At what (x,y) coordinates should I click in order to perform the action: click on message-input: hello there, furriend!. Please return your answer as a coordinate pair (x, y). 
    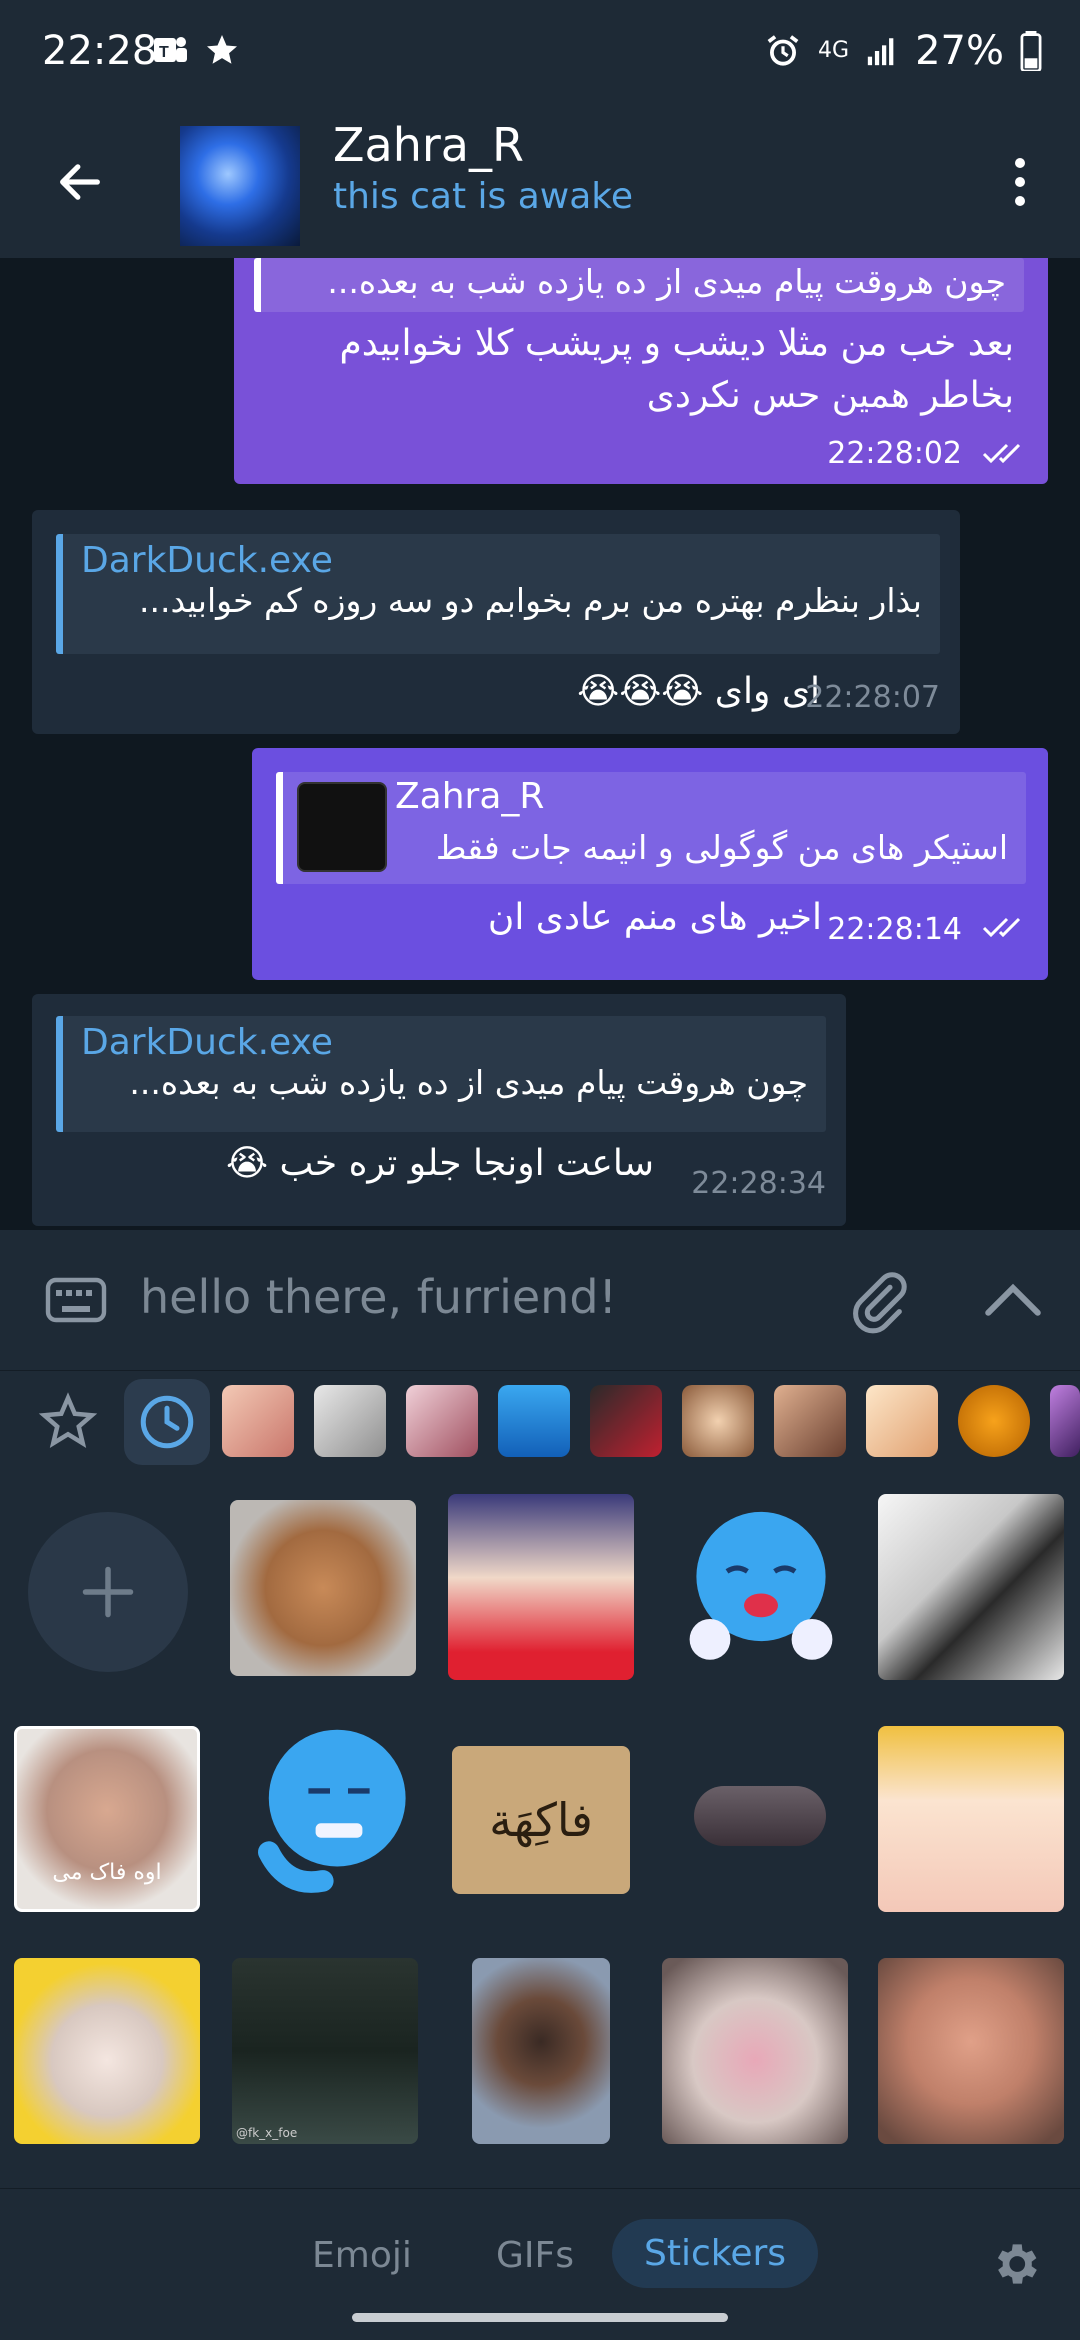
    Looking at the image, I should click on (378, 1297).